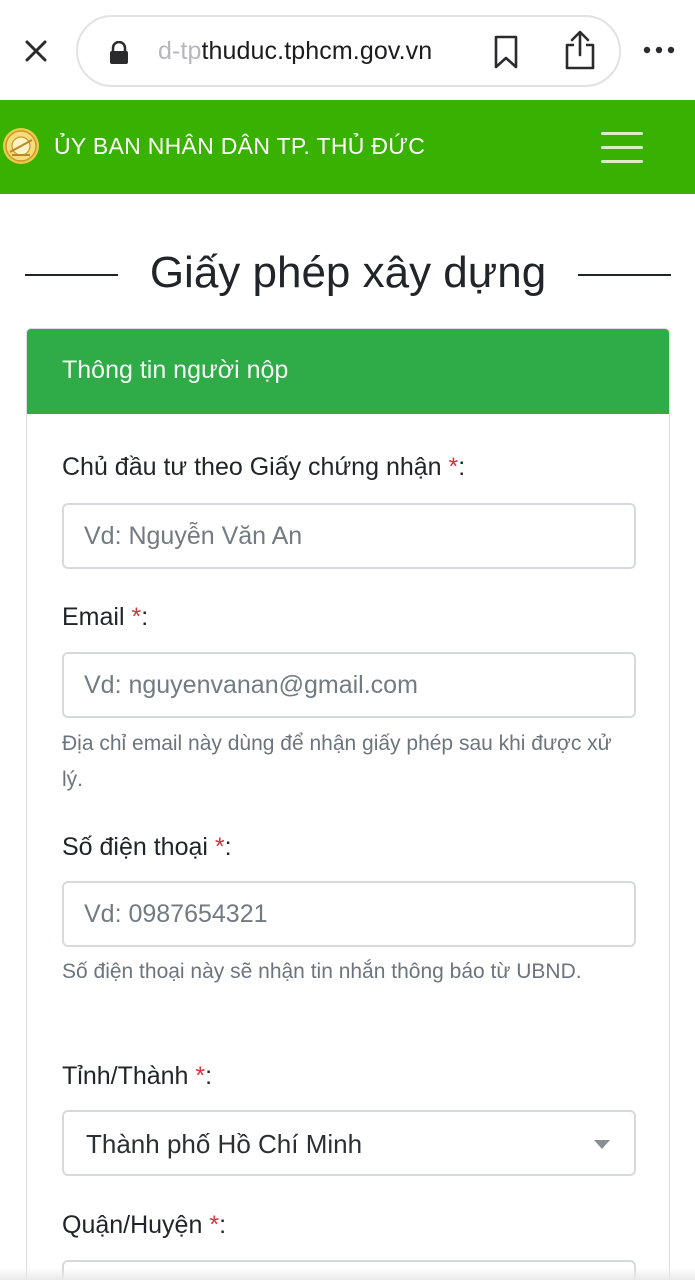 The image size is (695, 1280). I want to click on address-bar: d-tpthuduc.tphcm.gov.vn, so click(348, 51).